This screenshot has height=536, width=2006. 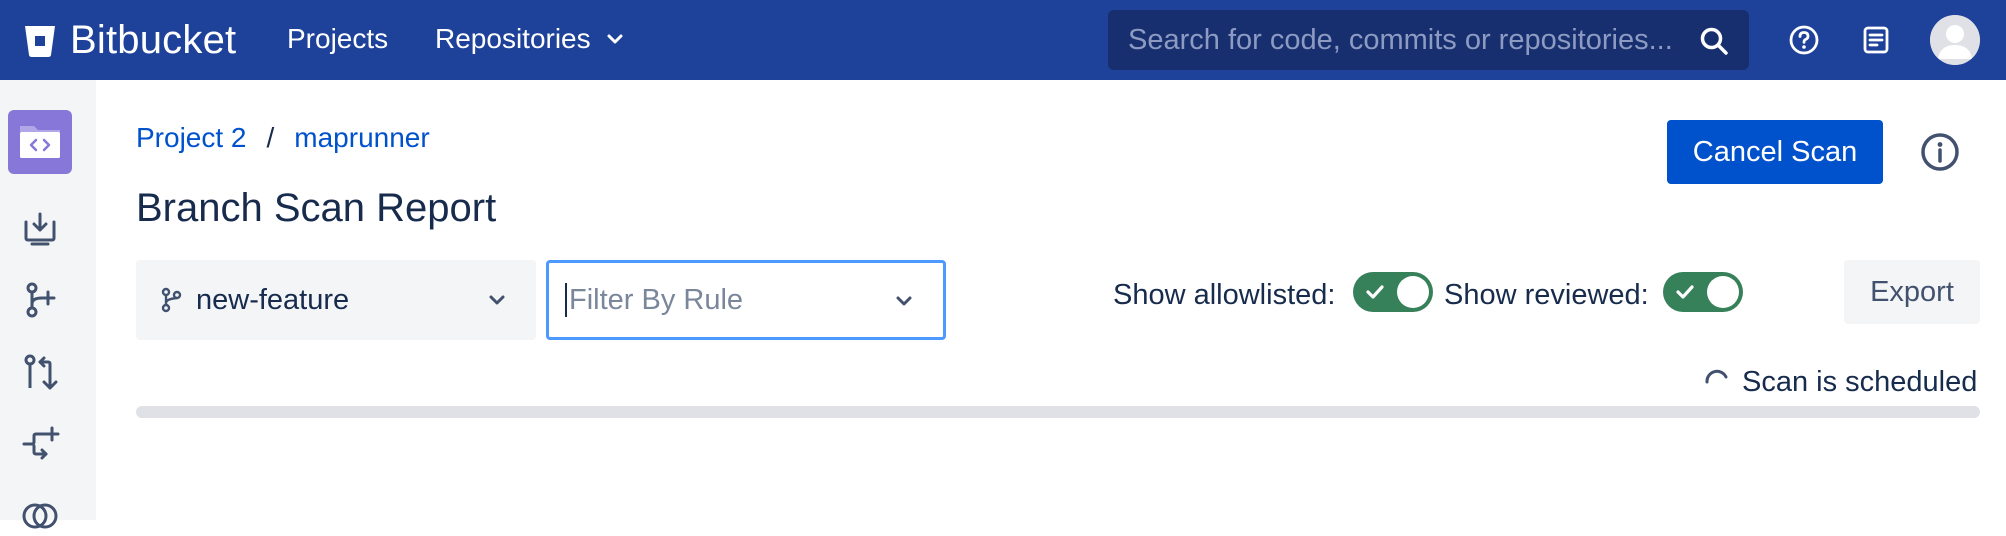 What do you see at coordinates (1703, 292) in the screenshot?
I see `show-reviewed-toggle` at bounding box center [1703, 292].